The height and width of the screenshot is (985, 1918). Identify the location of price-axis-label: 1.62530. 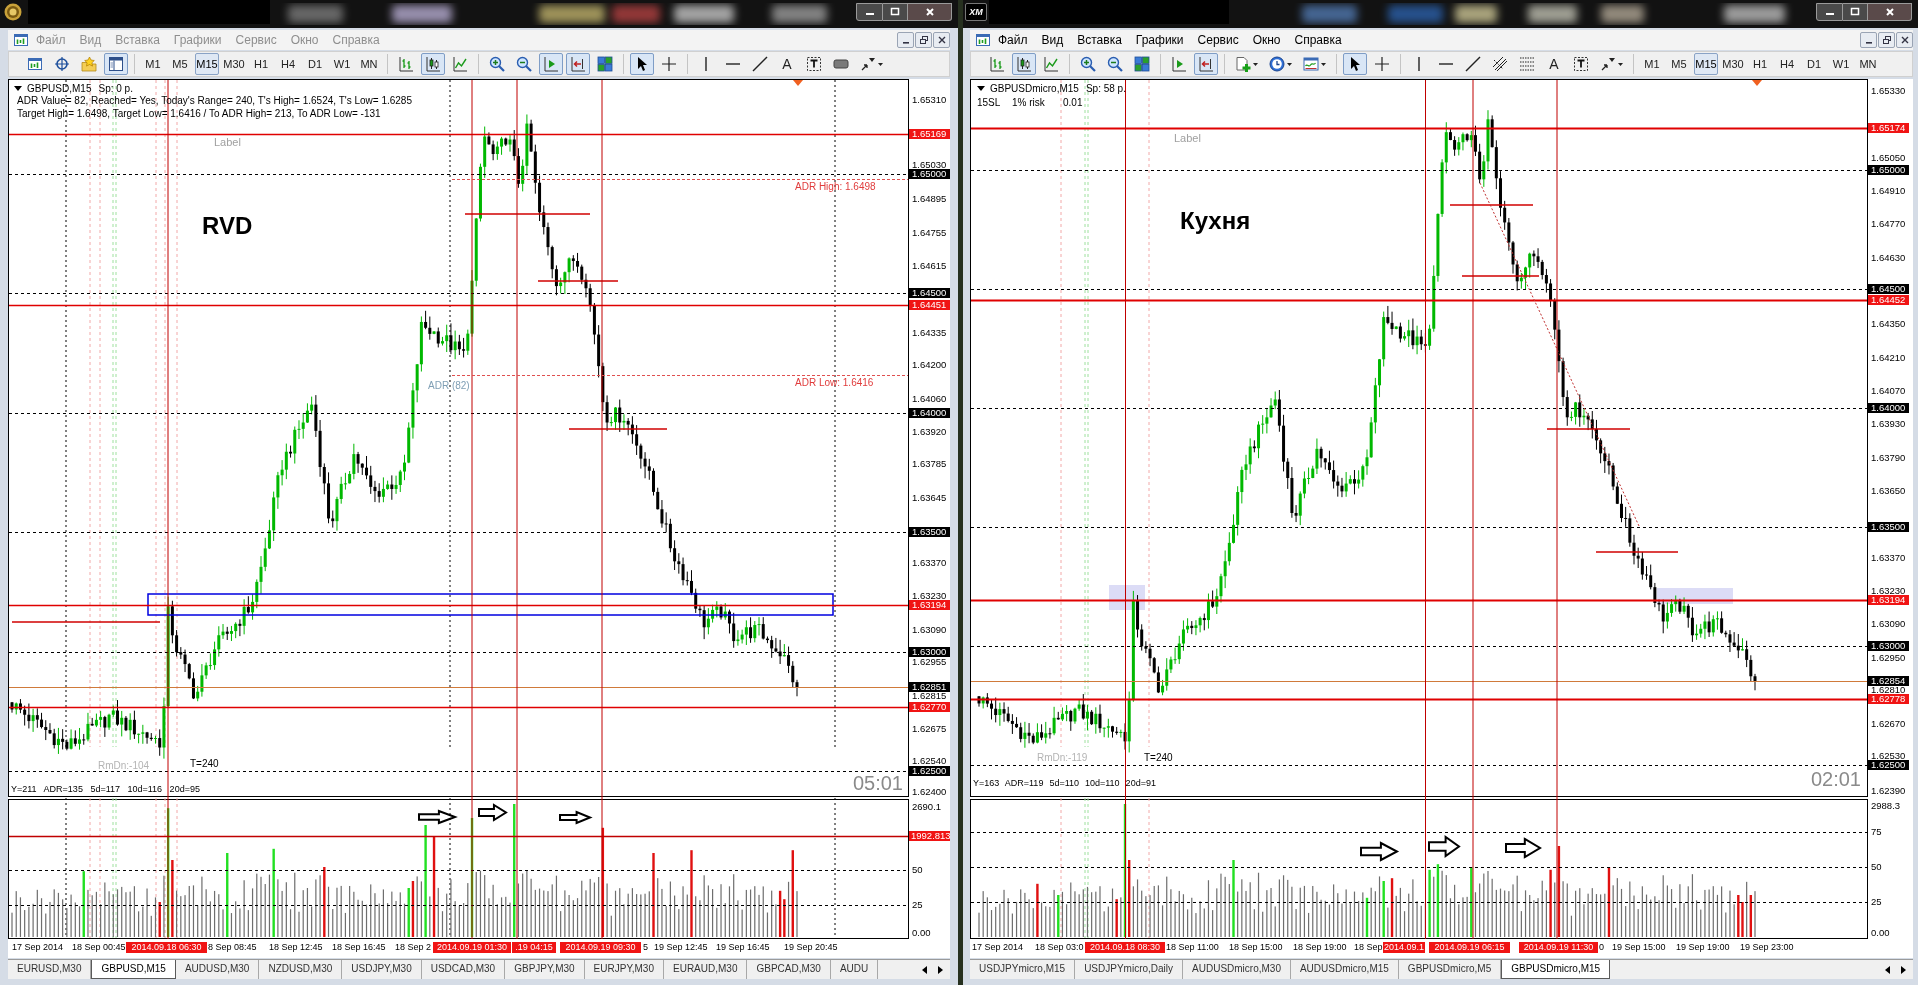
(1888, 755).